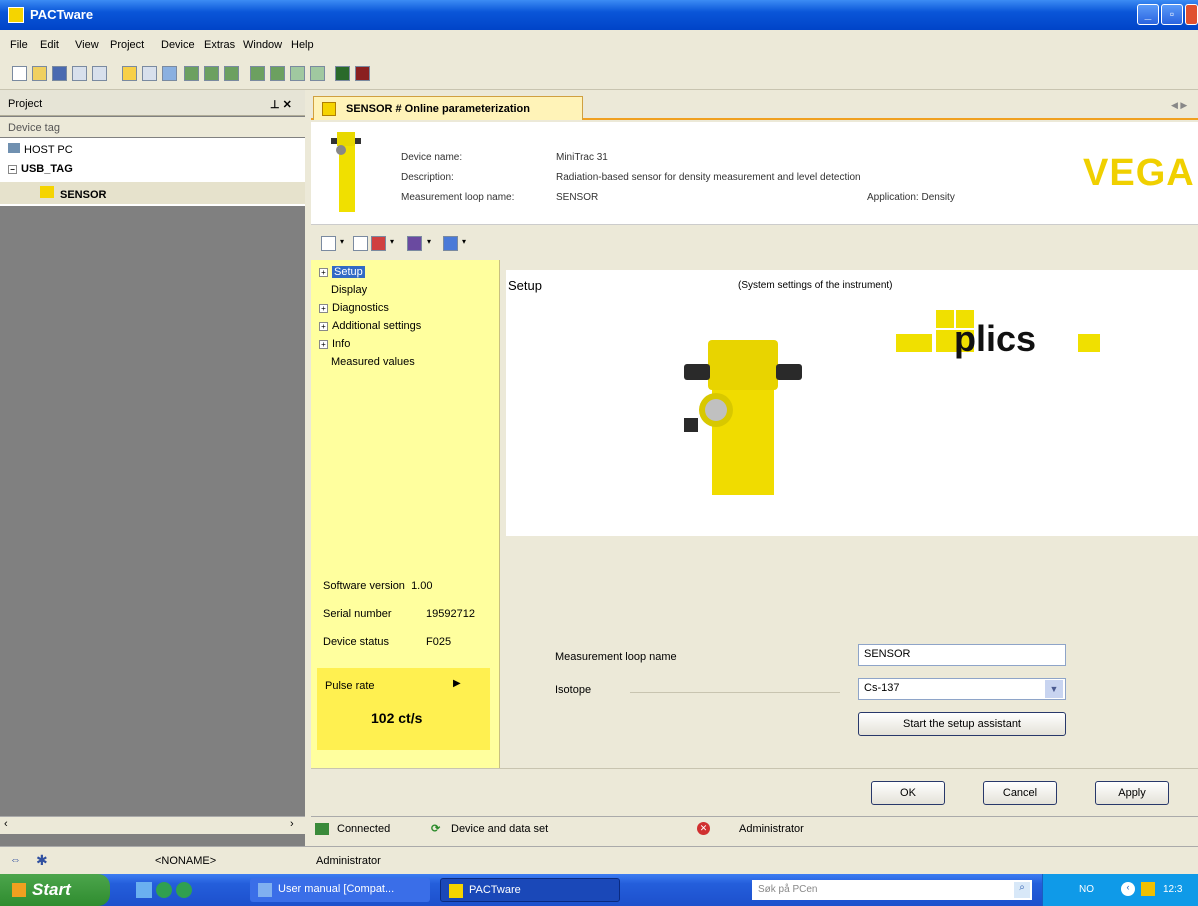  What do you see at coordinates (19, 73) in the screenshot?
I see `new-icon` at bounding box center [19, 73].